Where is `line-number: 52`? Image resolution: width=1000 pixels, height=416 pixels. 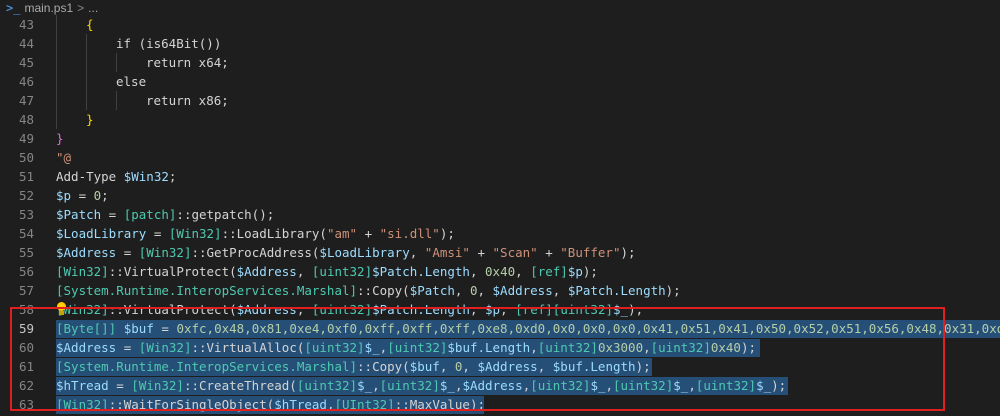 line-number: 52 is located at coordinates (26, 195).